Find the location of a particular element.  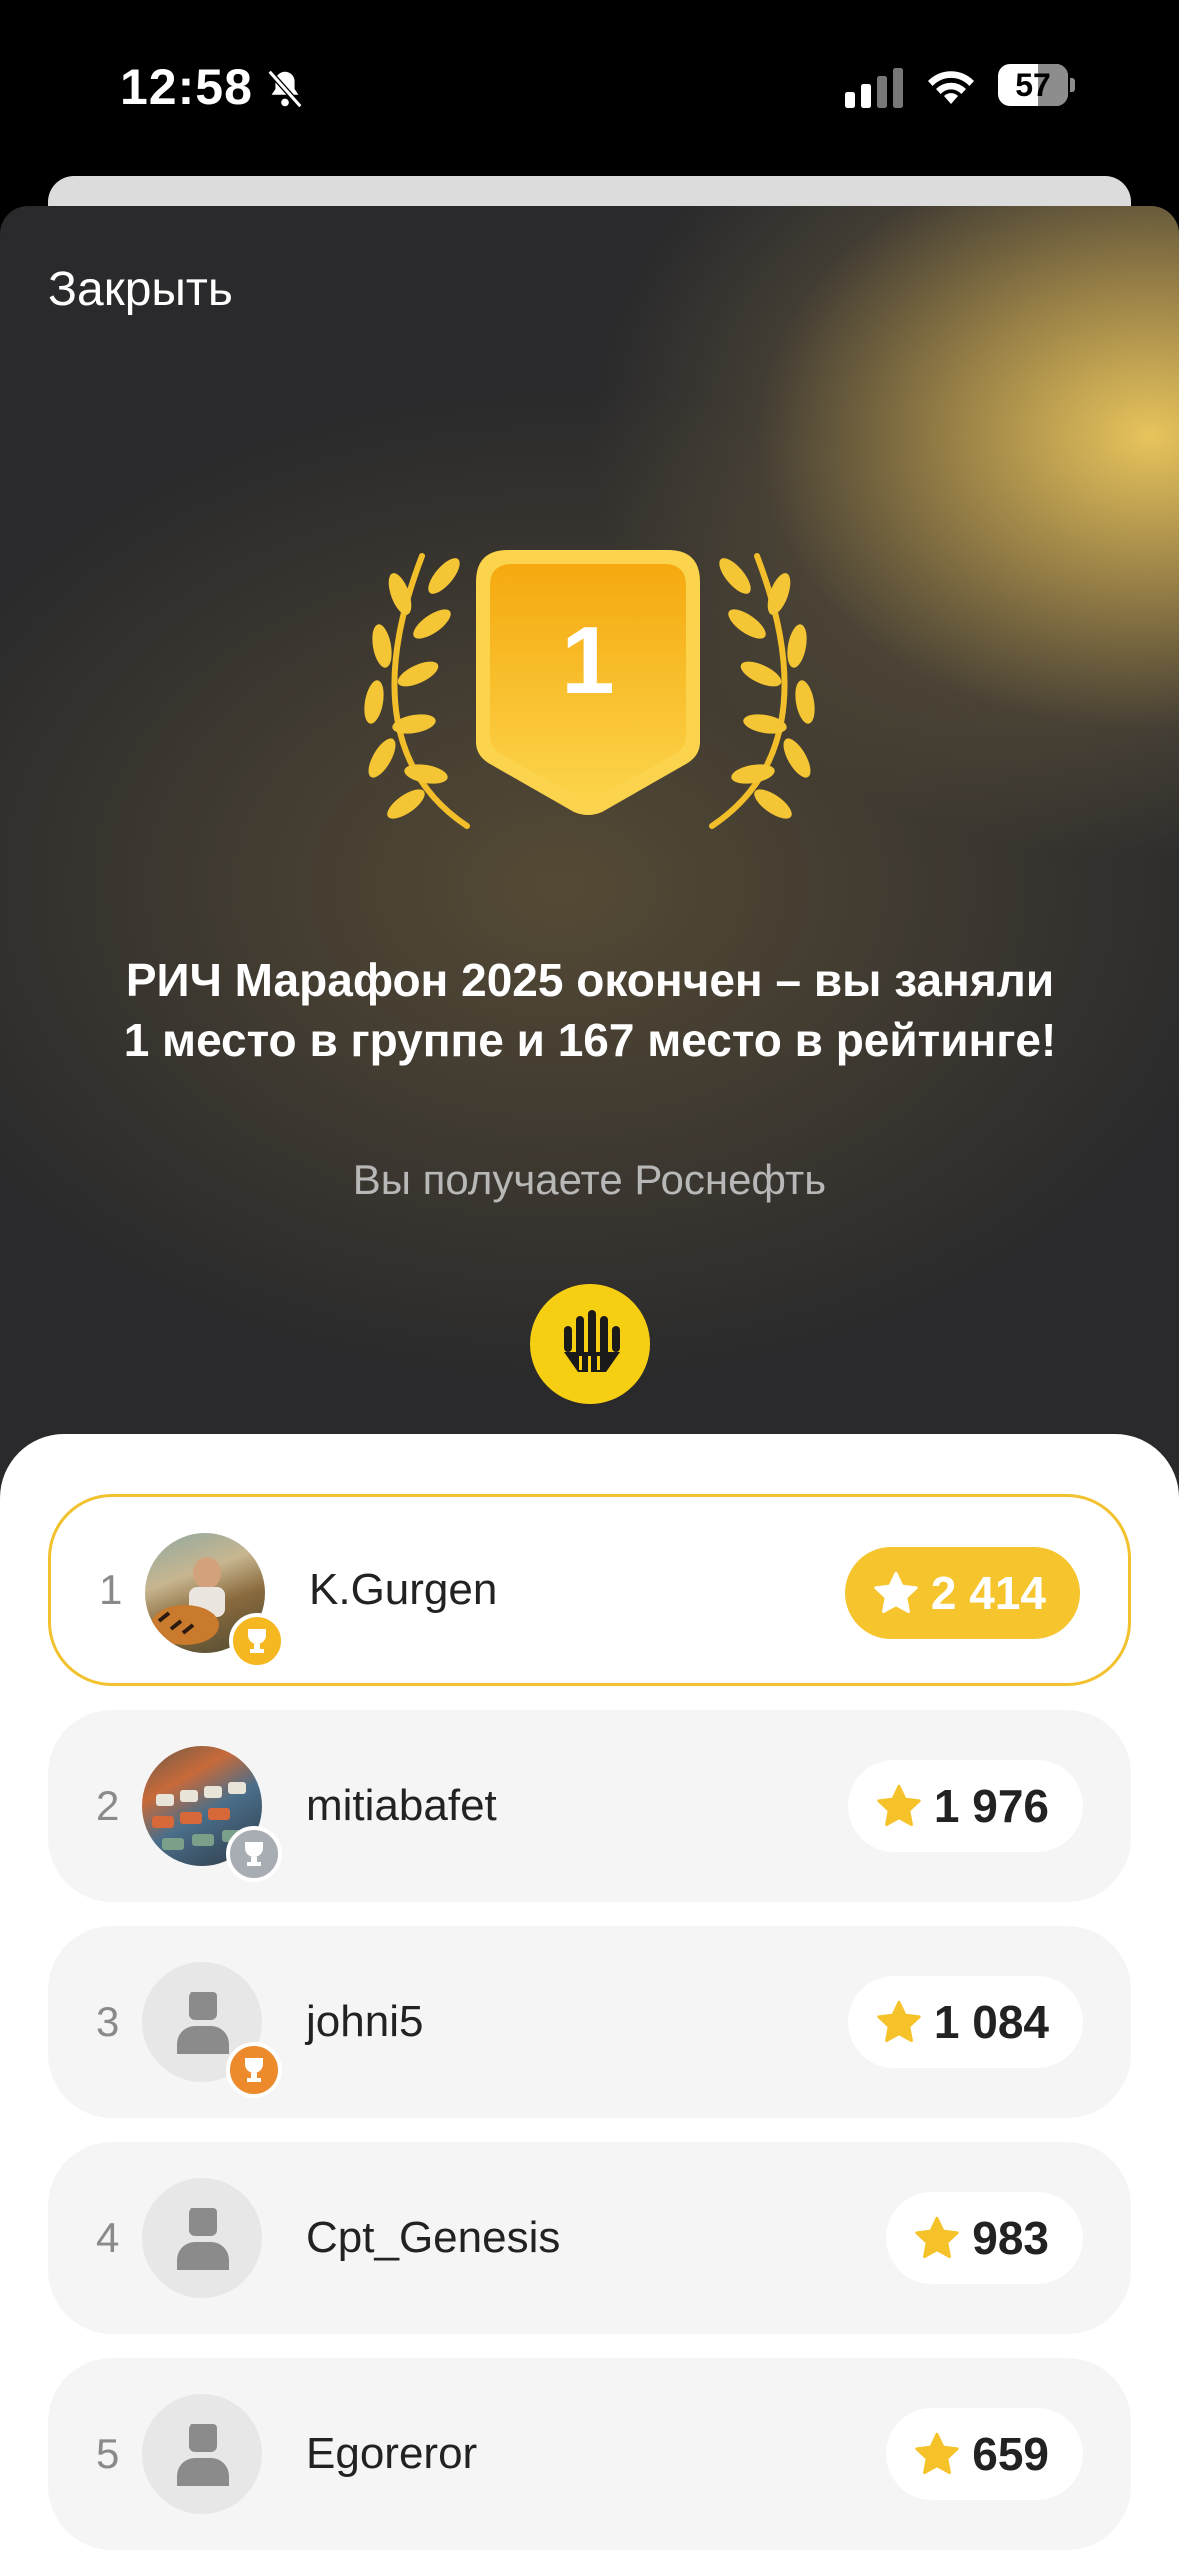

username: mitiabafet is located at coordinates (401, 1805).